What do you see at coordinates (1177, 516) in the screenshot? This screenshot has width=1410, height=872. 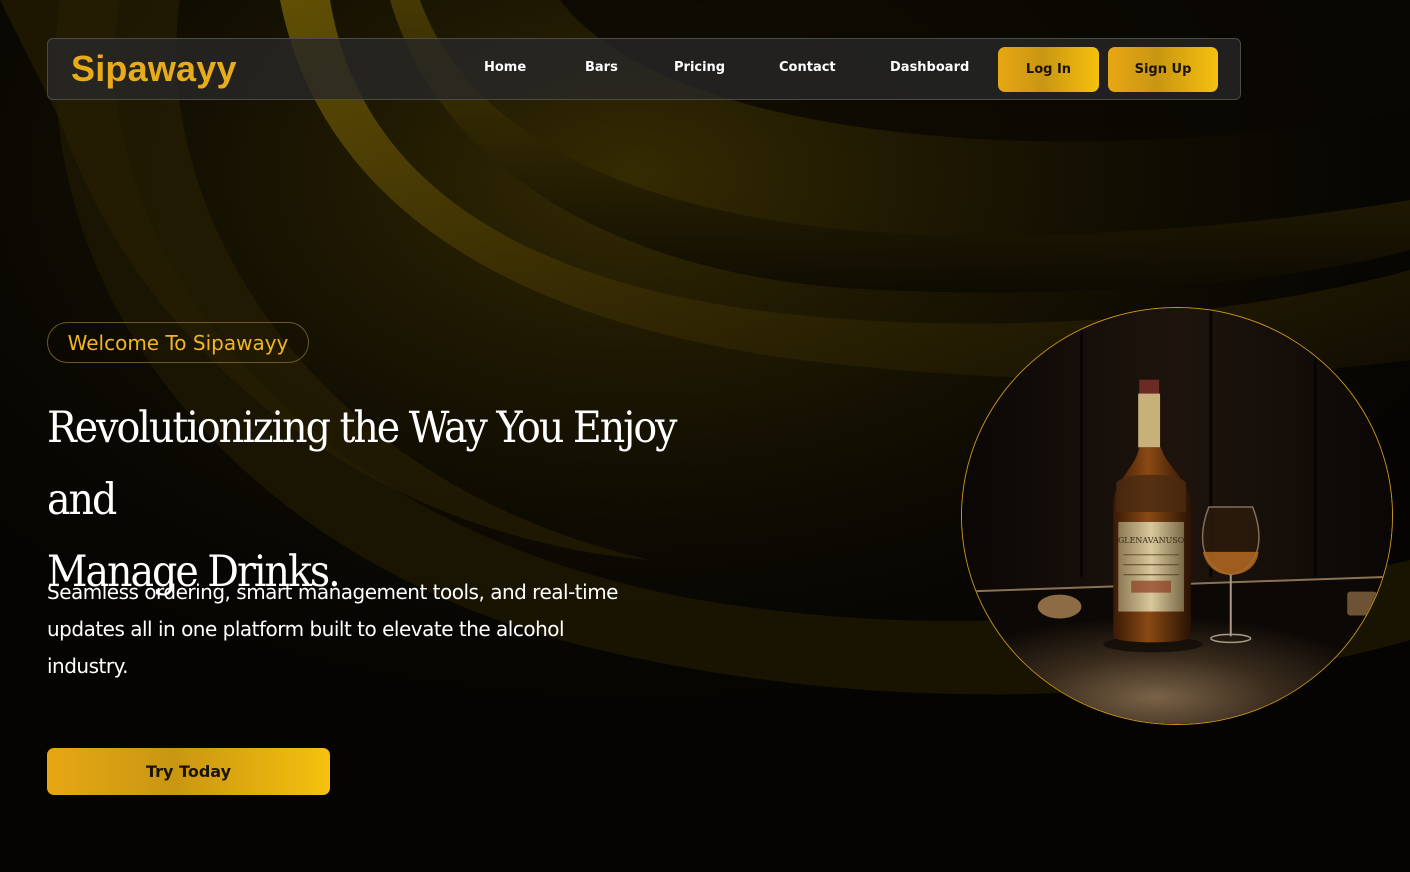 I see `hero-bottle-image: GLENAVANUSO` at bounding box center [1177, 516].